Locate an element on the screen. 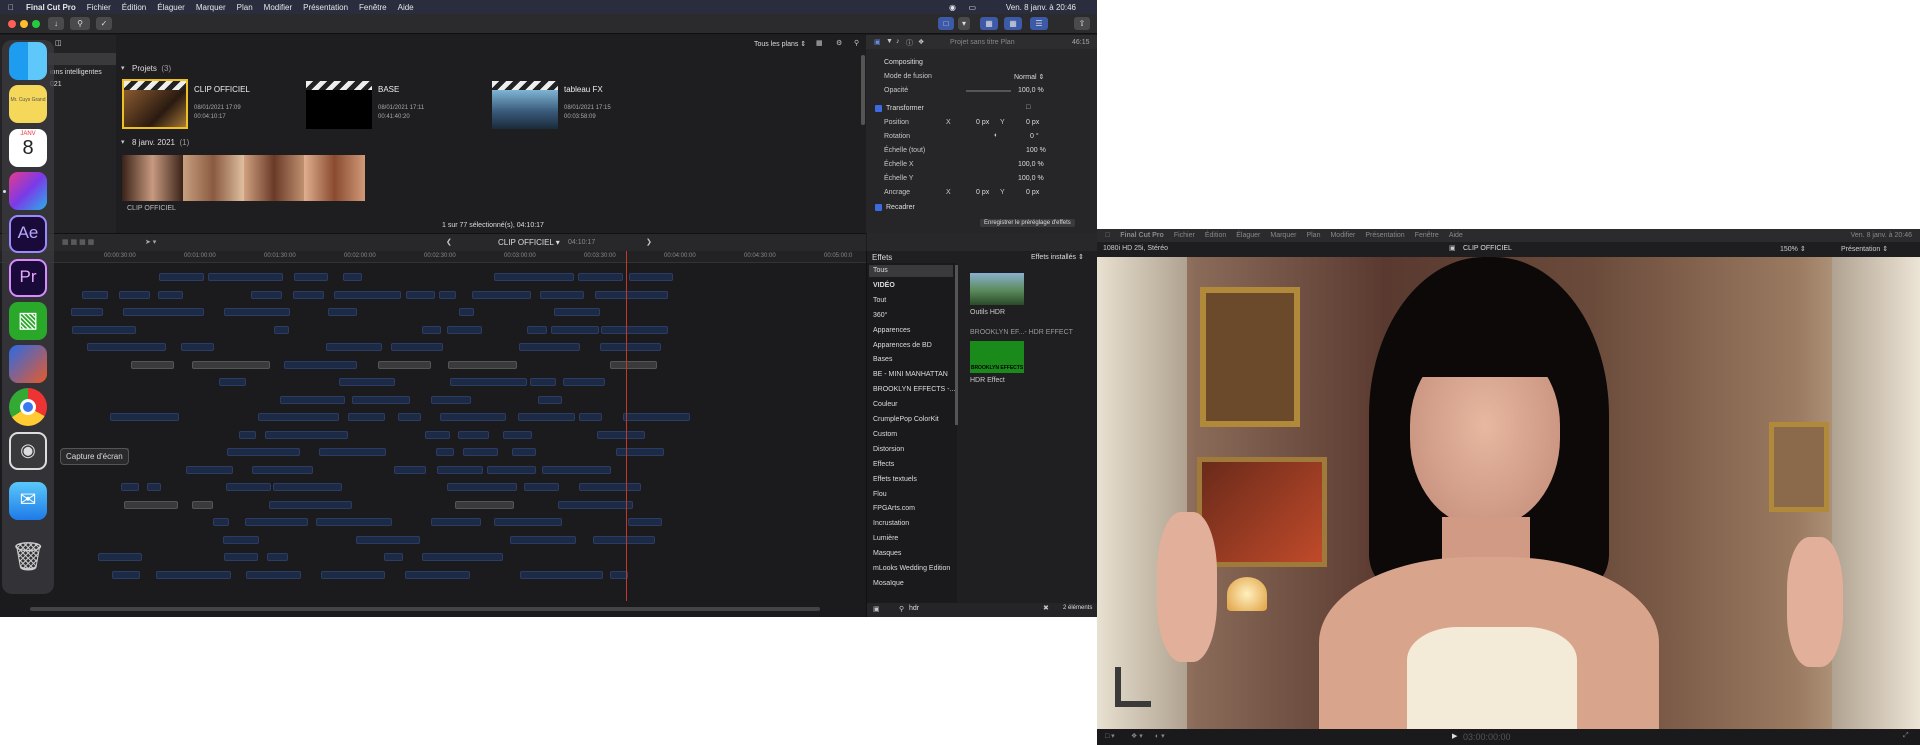 The image size is (1920, 745). date-disclosure-icon: ▾ is located at coordinates (123, 142).